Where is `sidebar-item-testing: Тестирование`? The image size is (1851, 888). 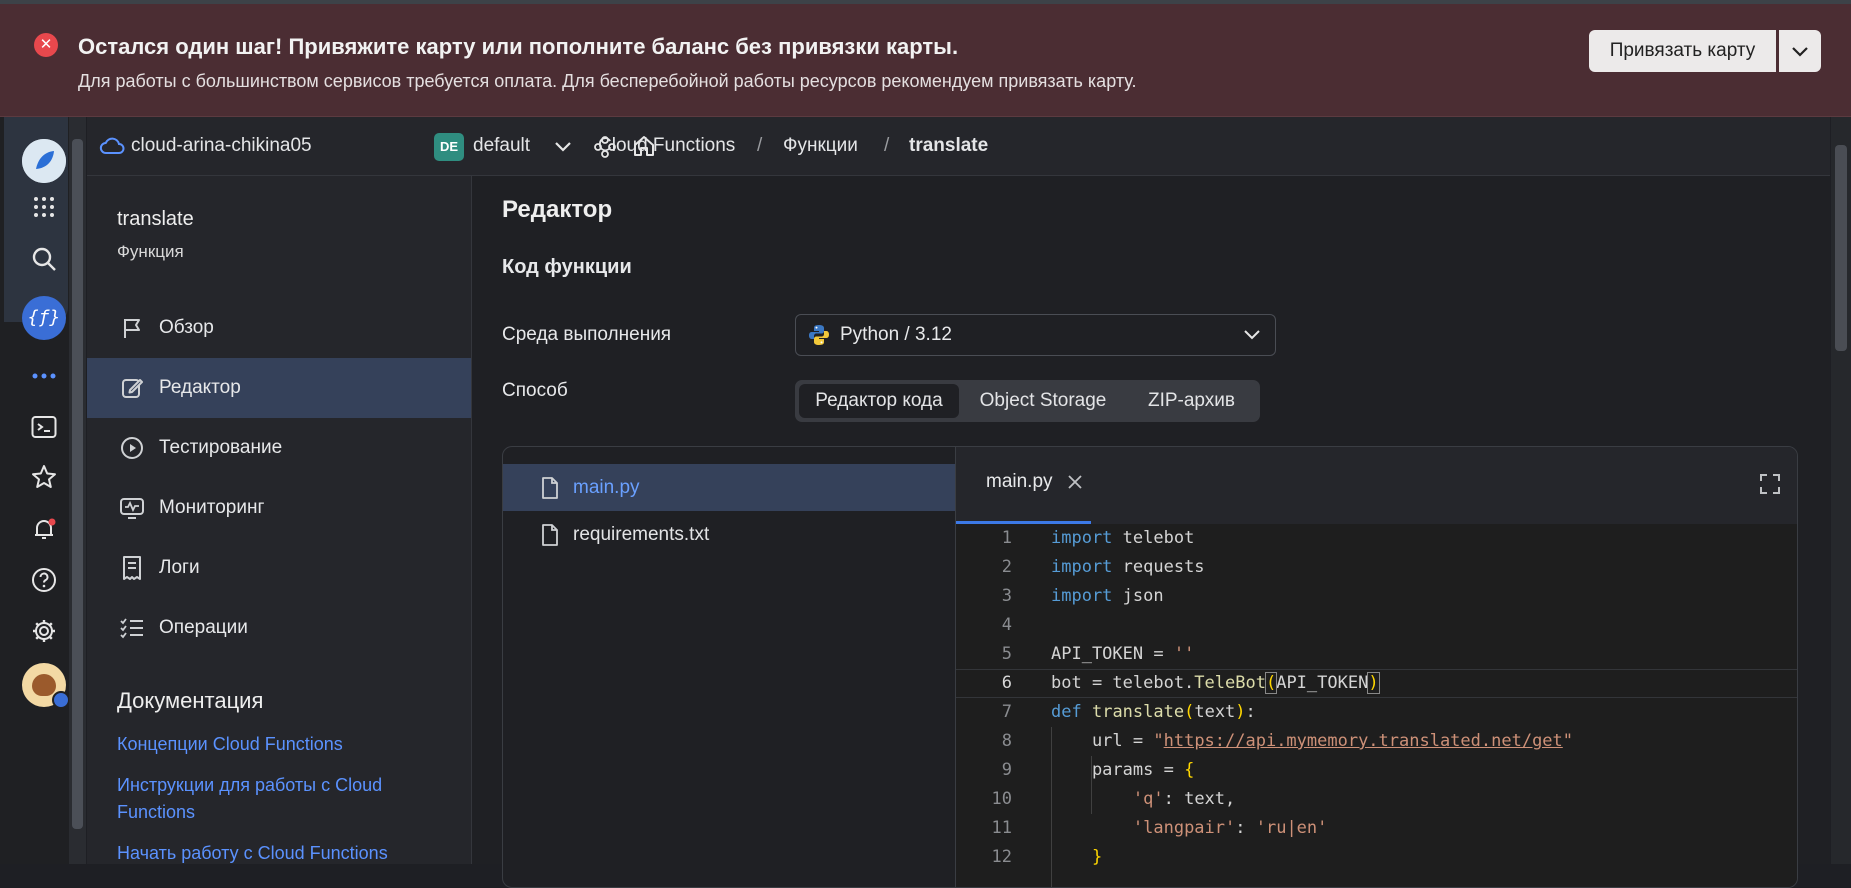 sidebar-item-testing: Тестирование is located at coordinates (279, 448).